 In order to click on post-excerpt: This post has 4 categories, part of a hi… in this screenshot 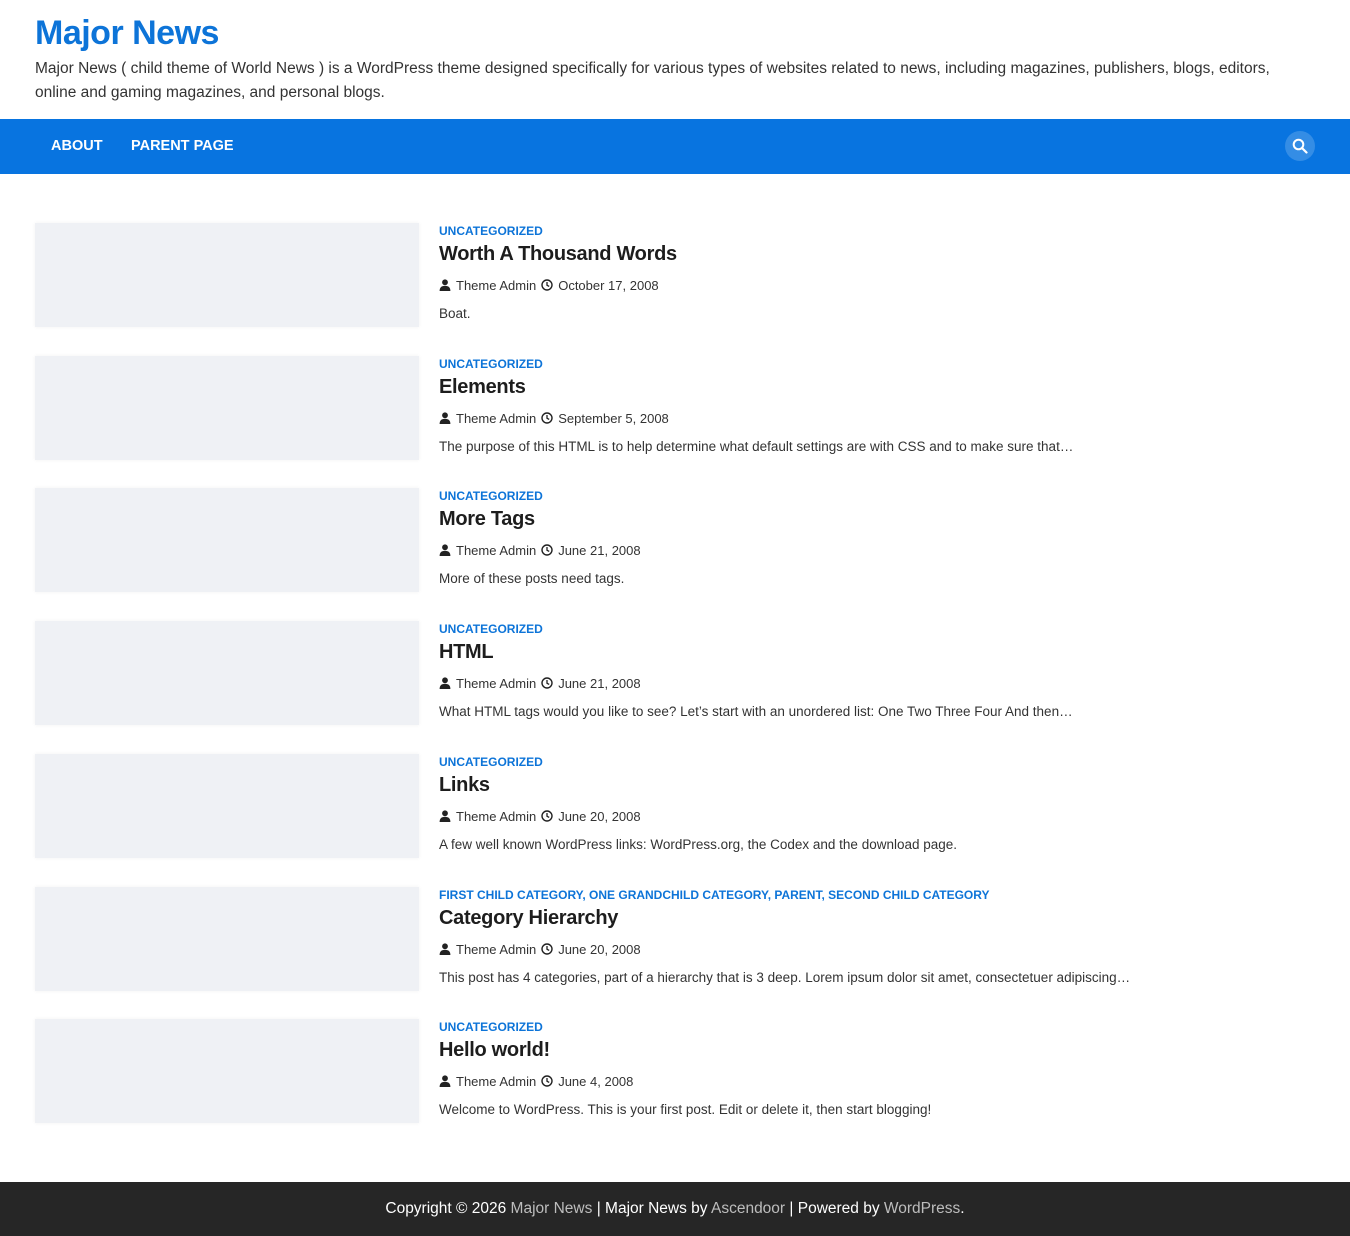, I will do `click(785, 977)`.